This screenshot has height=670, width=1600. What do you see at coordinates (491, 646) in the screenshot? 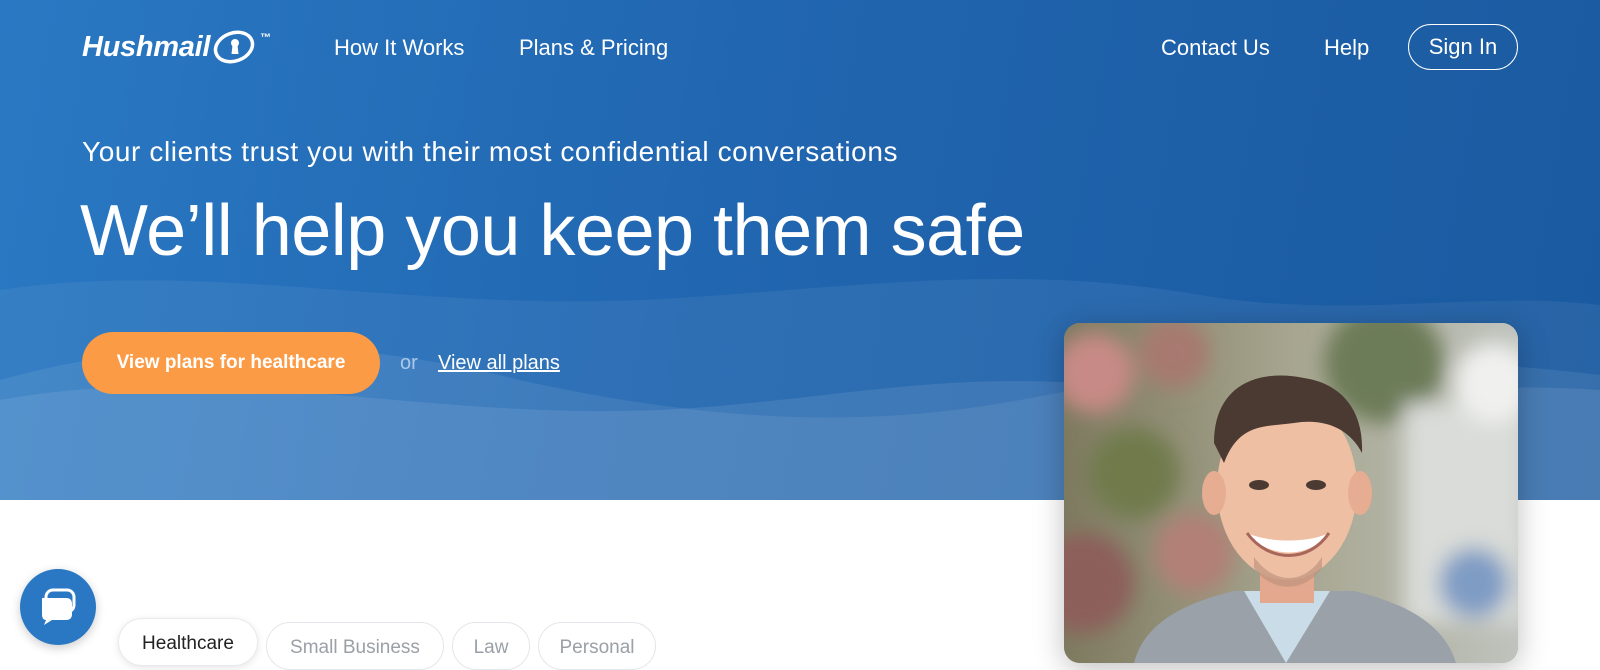
I see `tab-law: Law` at bounding box center [491, 646].